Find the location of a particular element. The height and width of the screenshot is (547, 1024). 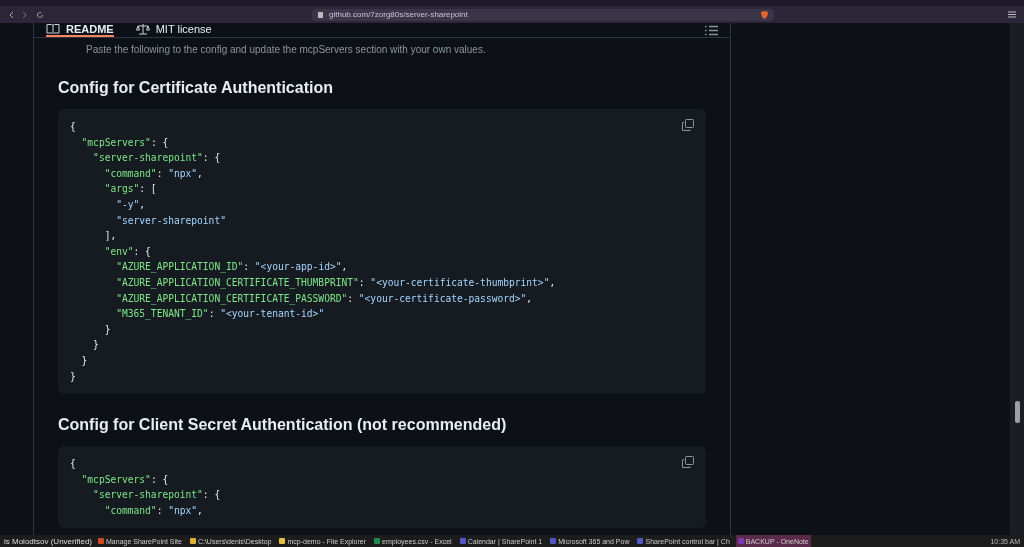

outline-icon is located at coordinates (711, 30).